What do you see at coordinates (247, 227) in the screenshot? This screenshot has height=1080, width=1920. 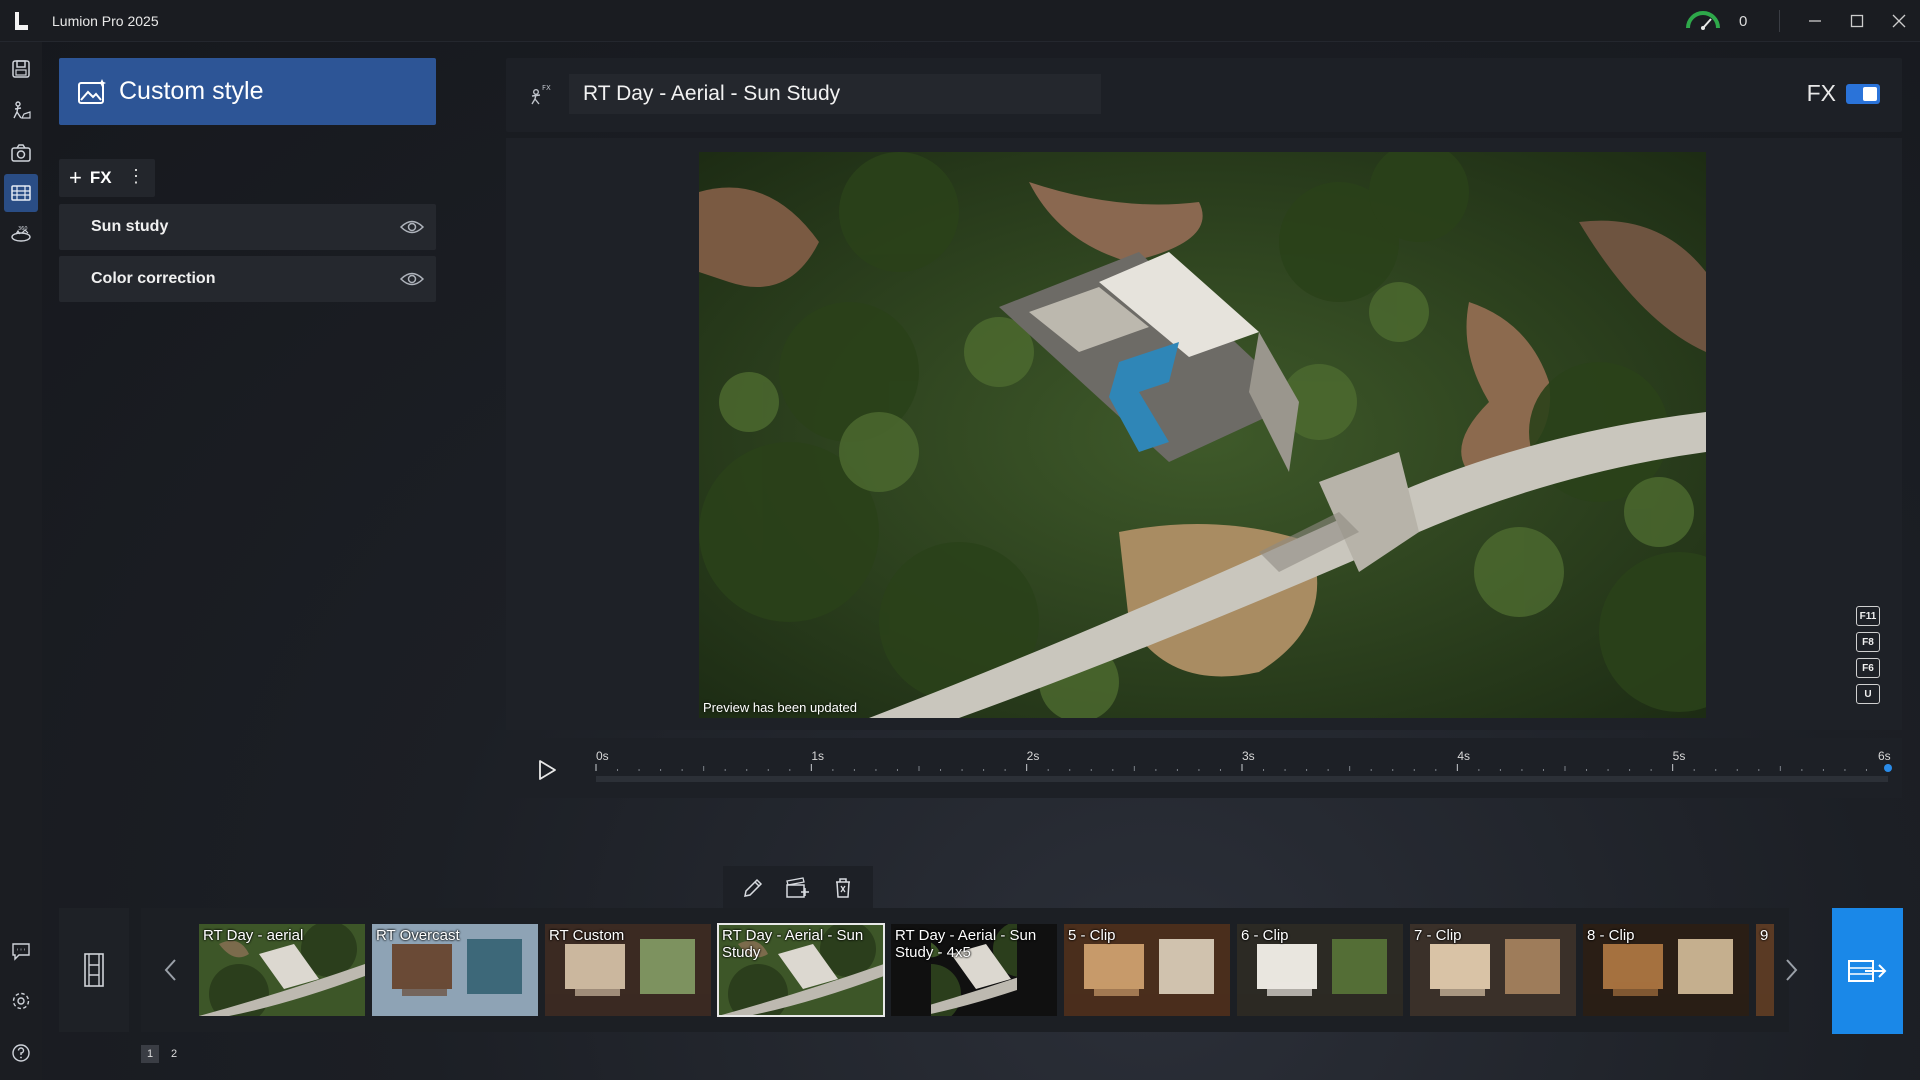 I see `fx-item-sun-study: Sun study` at bounding box center [247, 227].